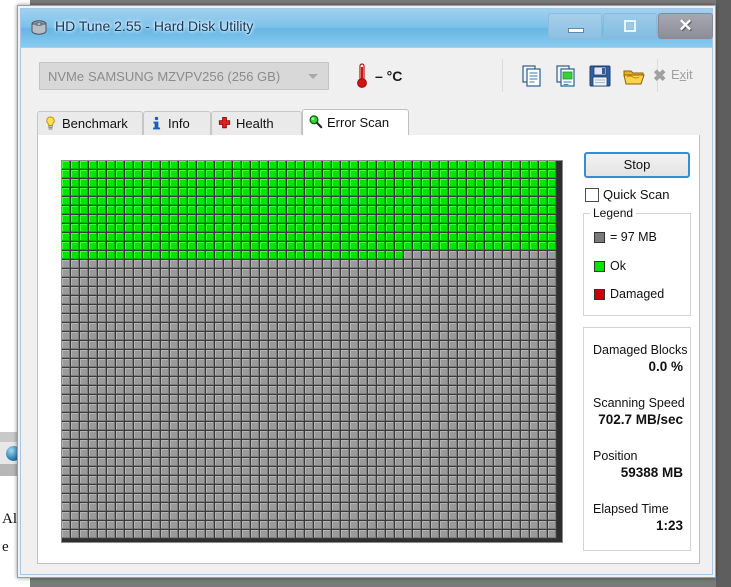 This screenshot has height=587, width=731. I want to click on save-icon, so click(600, 76).